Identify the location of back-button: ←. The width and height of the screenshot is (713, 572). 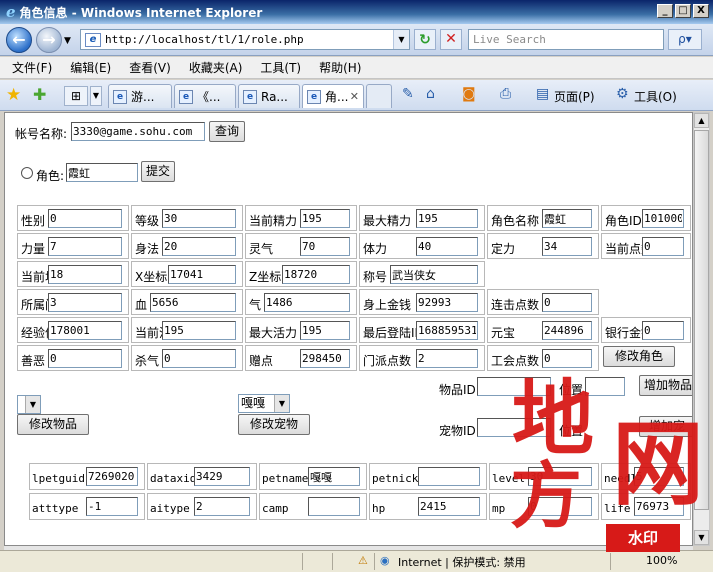
(19, 40).